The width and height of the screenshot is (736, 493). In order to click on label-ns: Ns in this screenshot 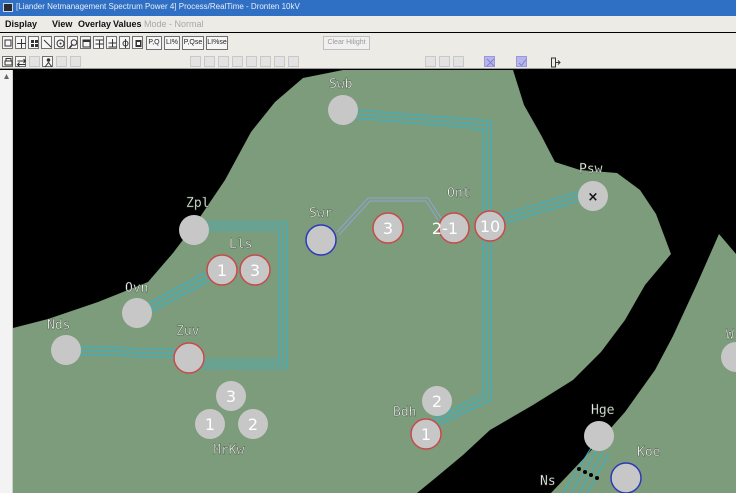, I will do `click(548, 481)`.